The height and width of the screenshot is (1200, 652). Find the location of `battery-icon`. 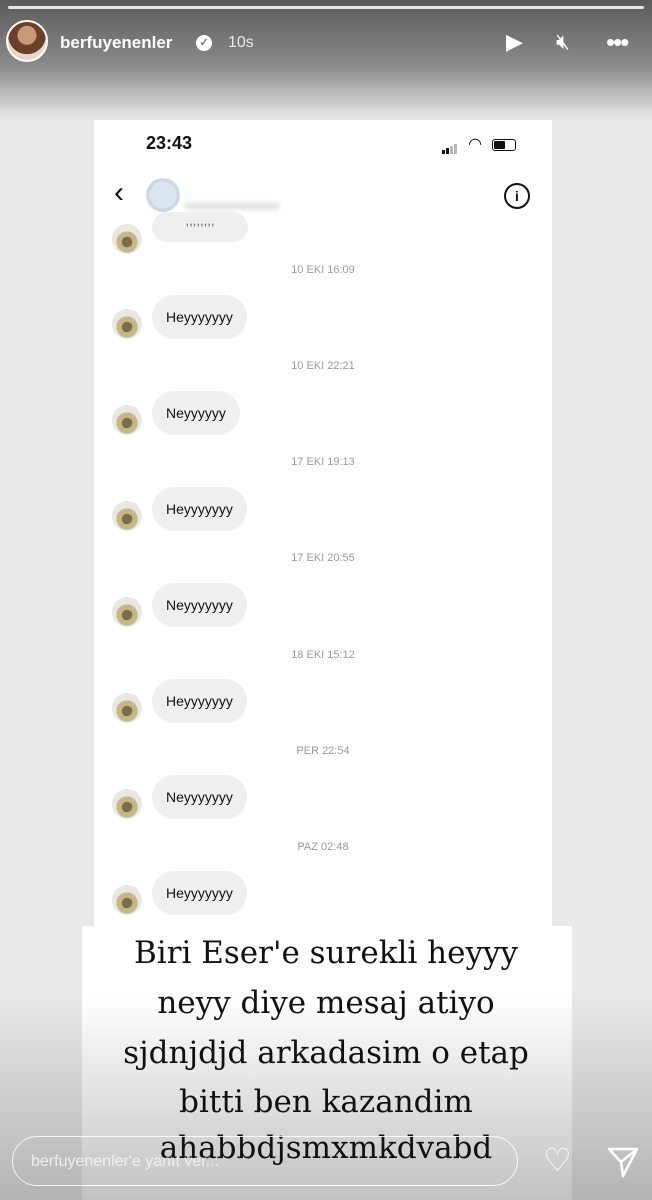

battery-icon is located at coordinates (504, 145).